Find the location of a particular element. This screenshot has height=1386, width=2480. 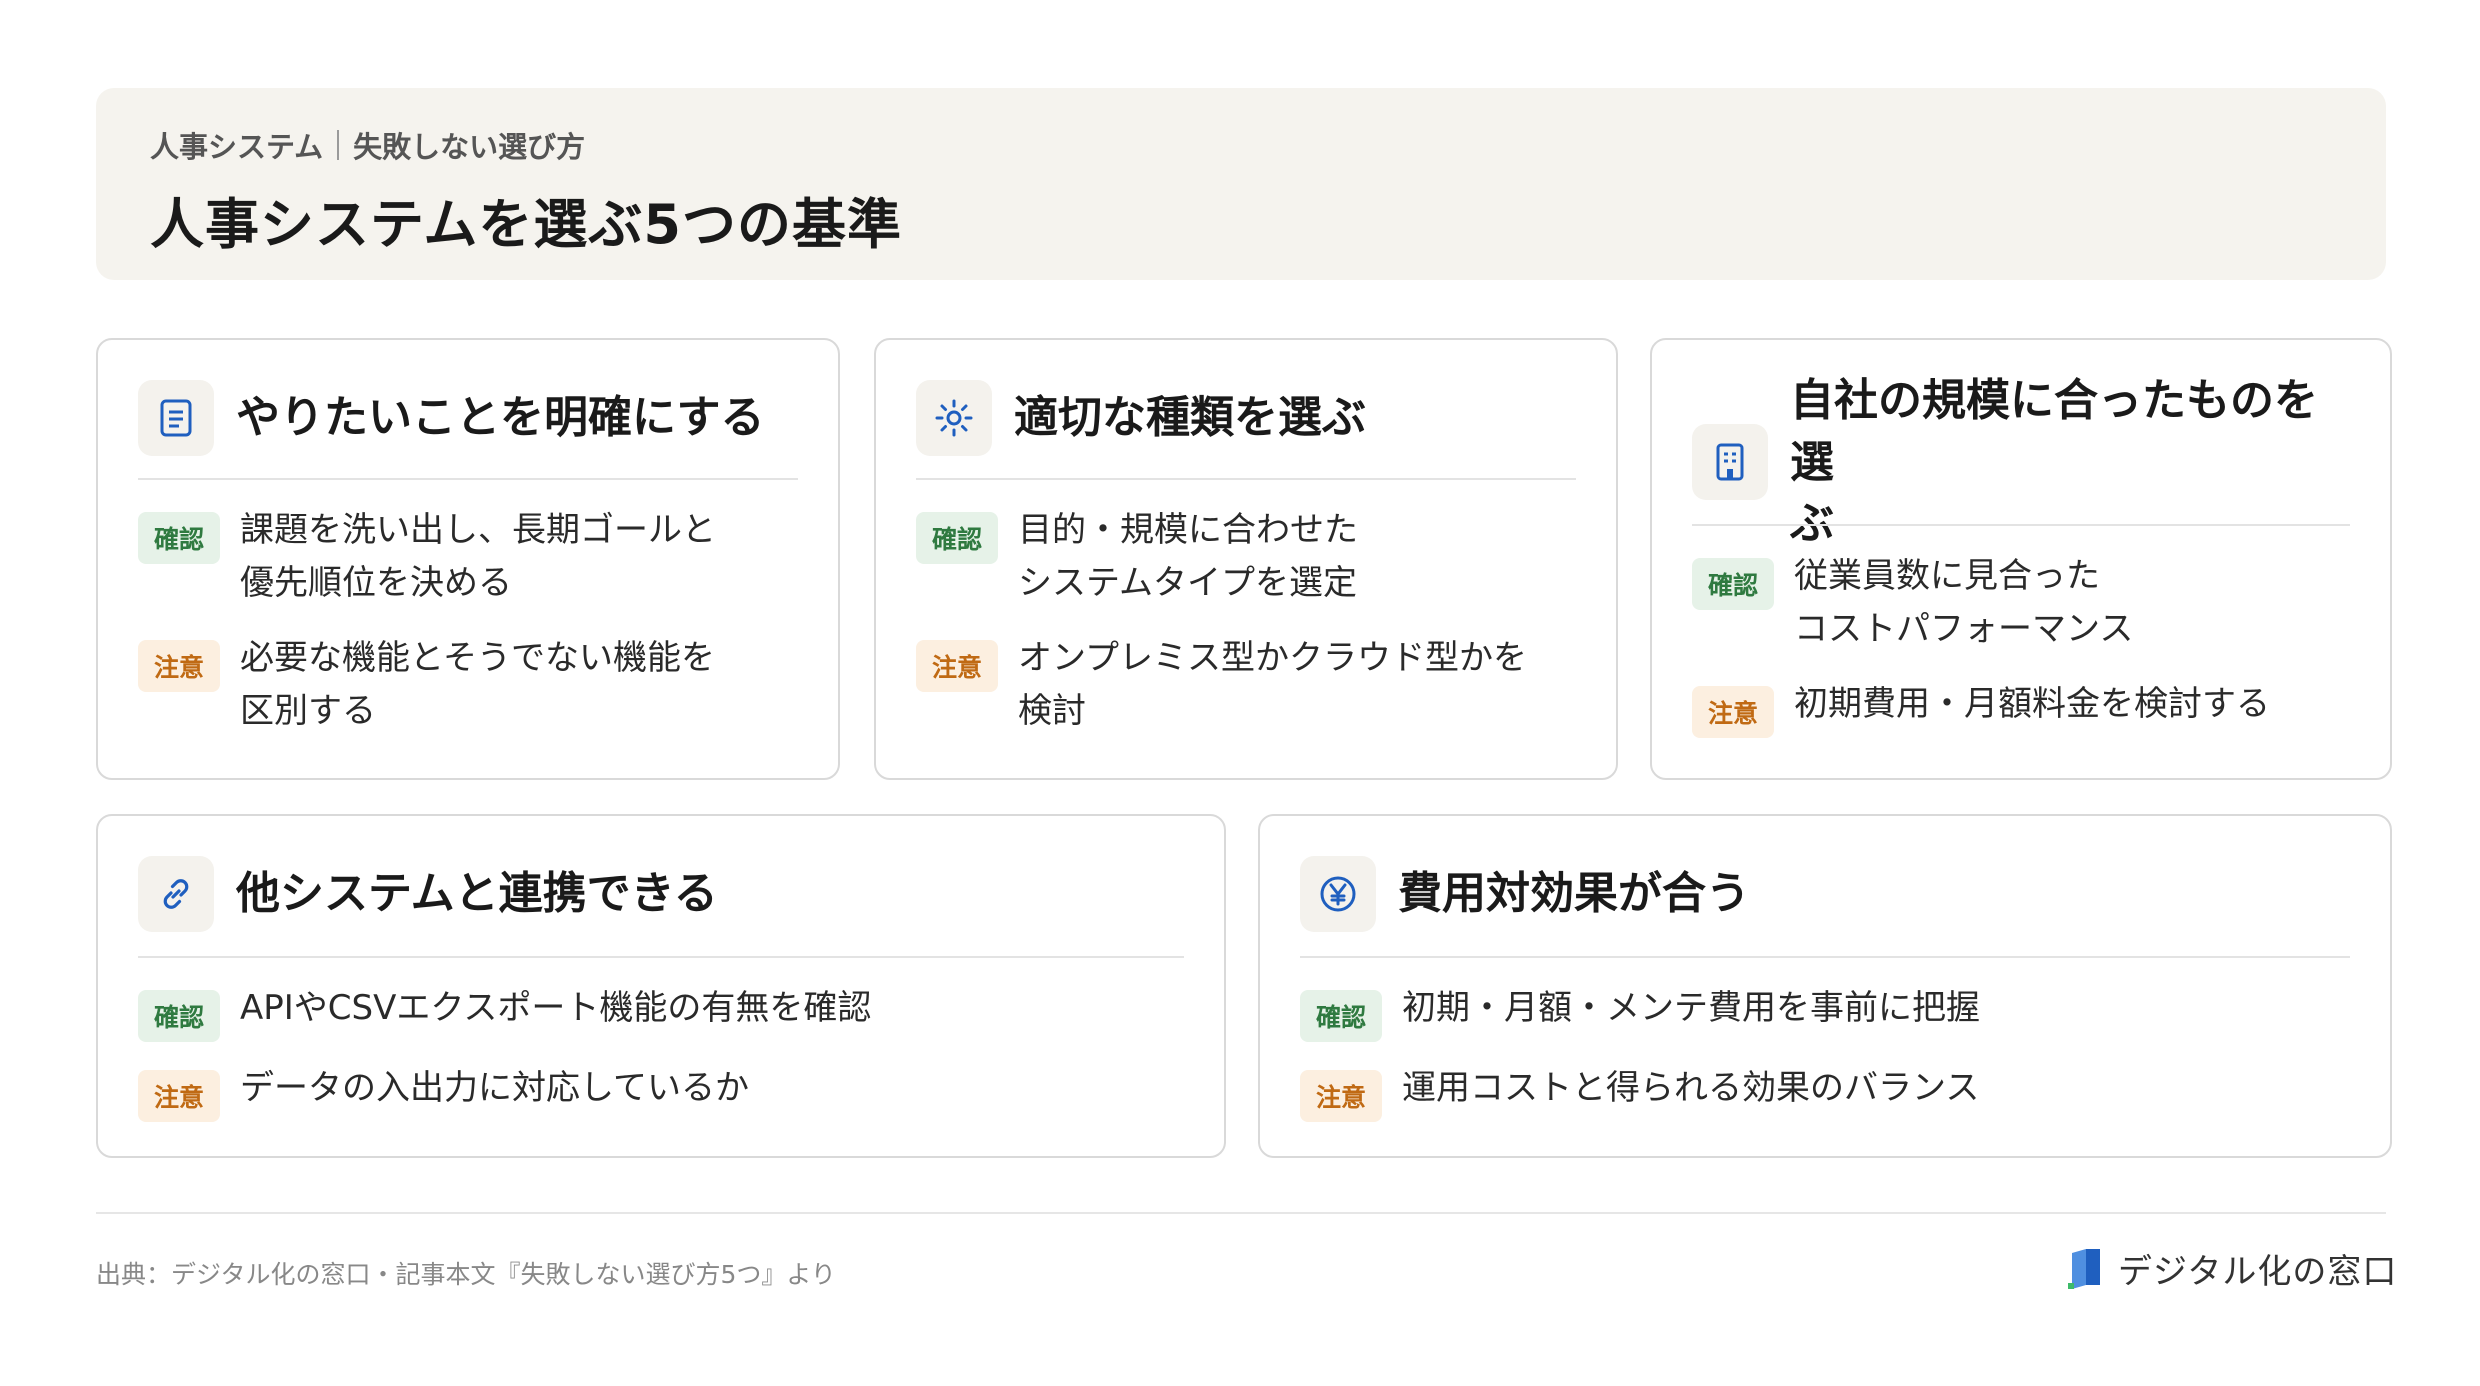

breadcrumb-item-category: 人事システム is located at coordinates (236, 145).